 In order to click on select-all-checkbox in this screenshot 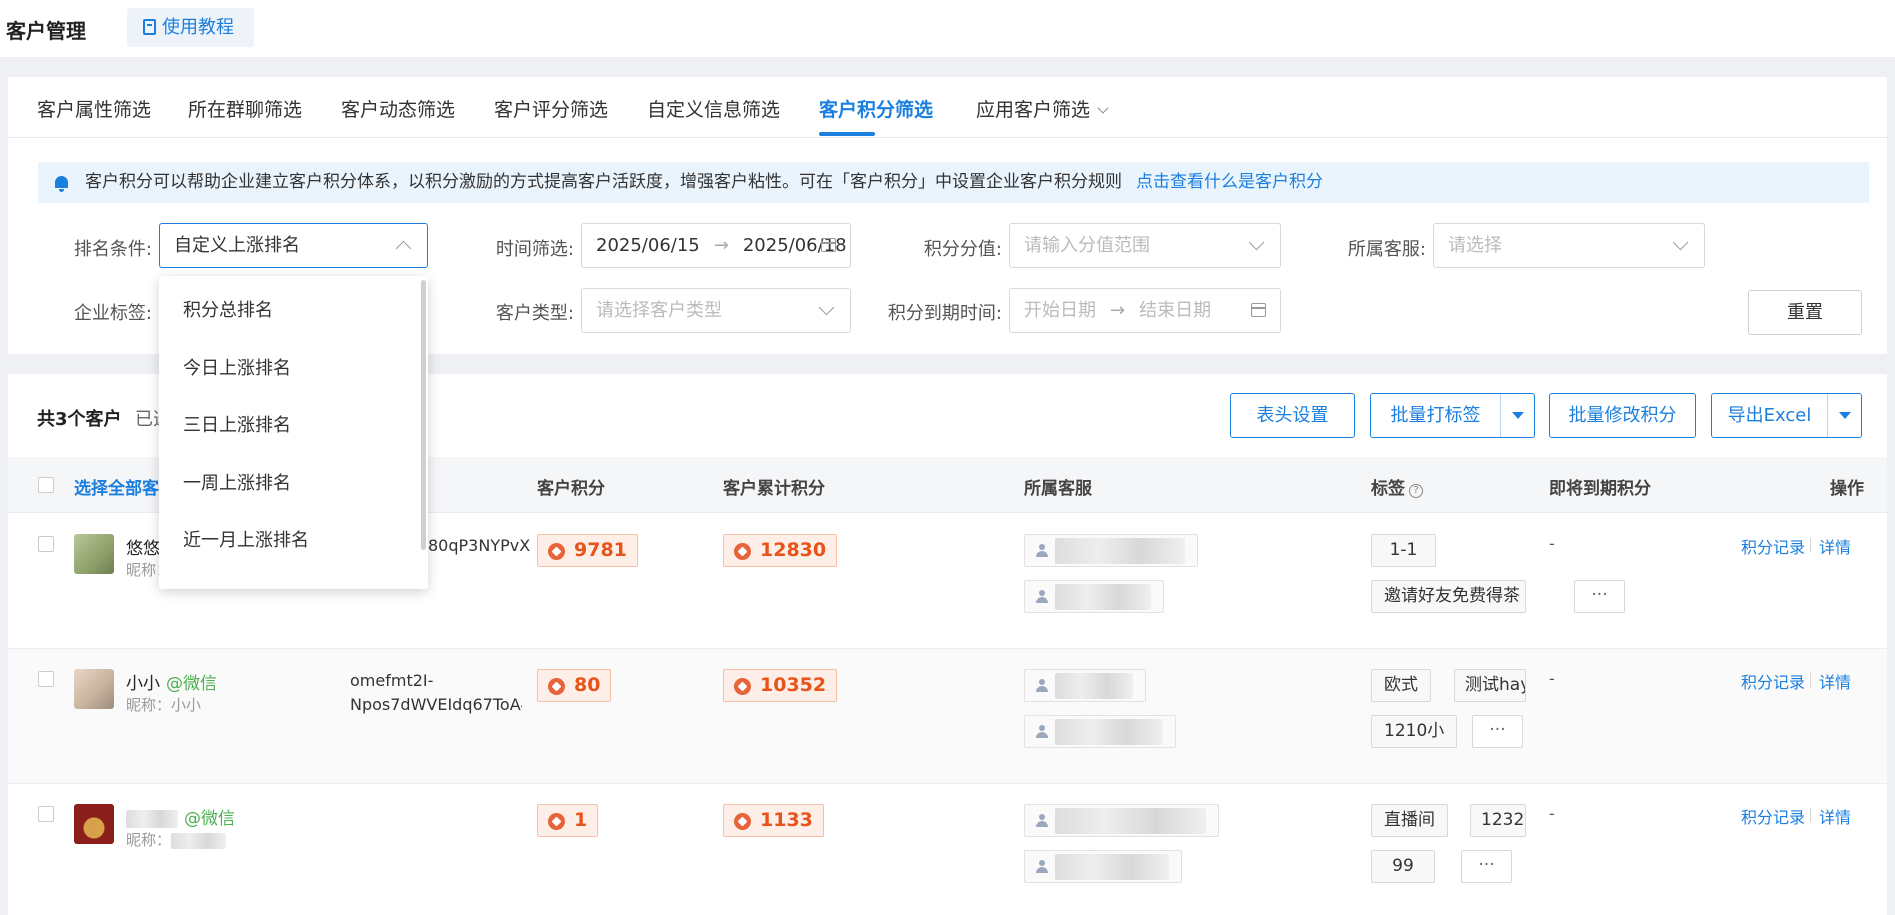, I will do `click(46, 485)`.